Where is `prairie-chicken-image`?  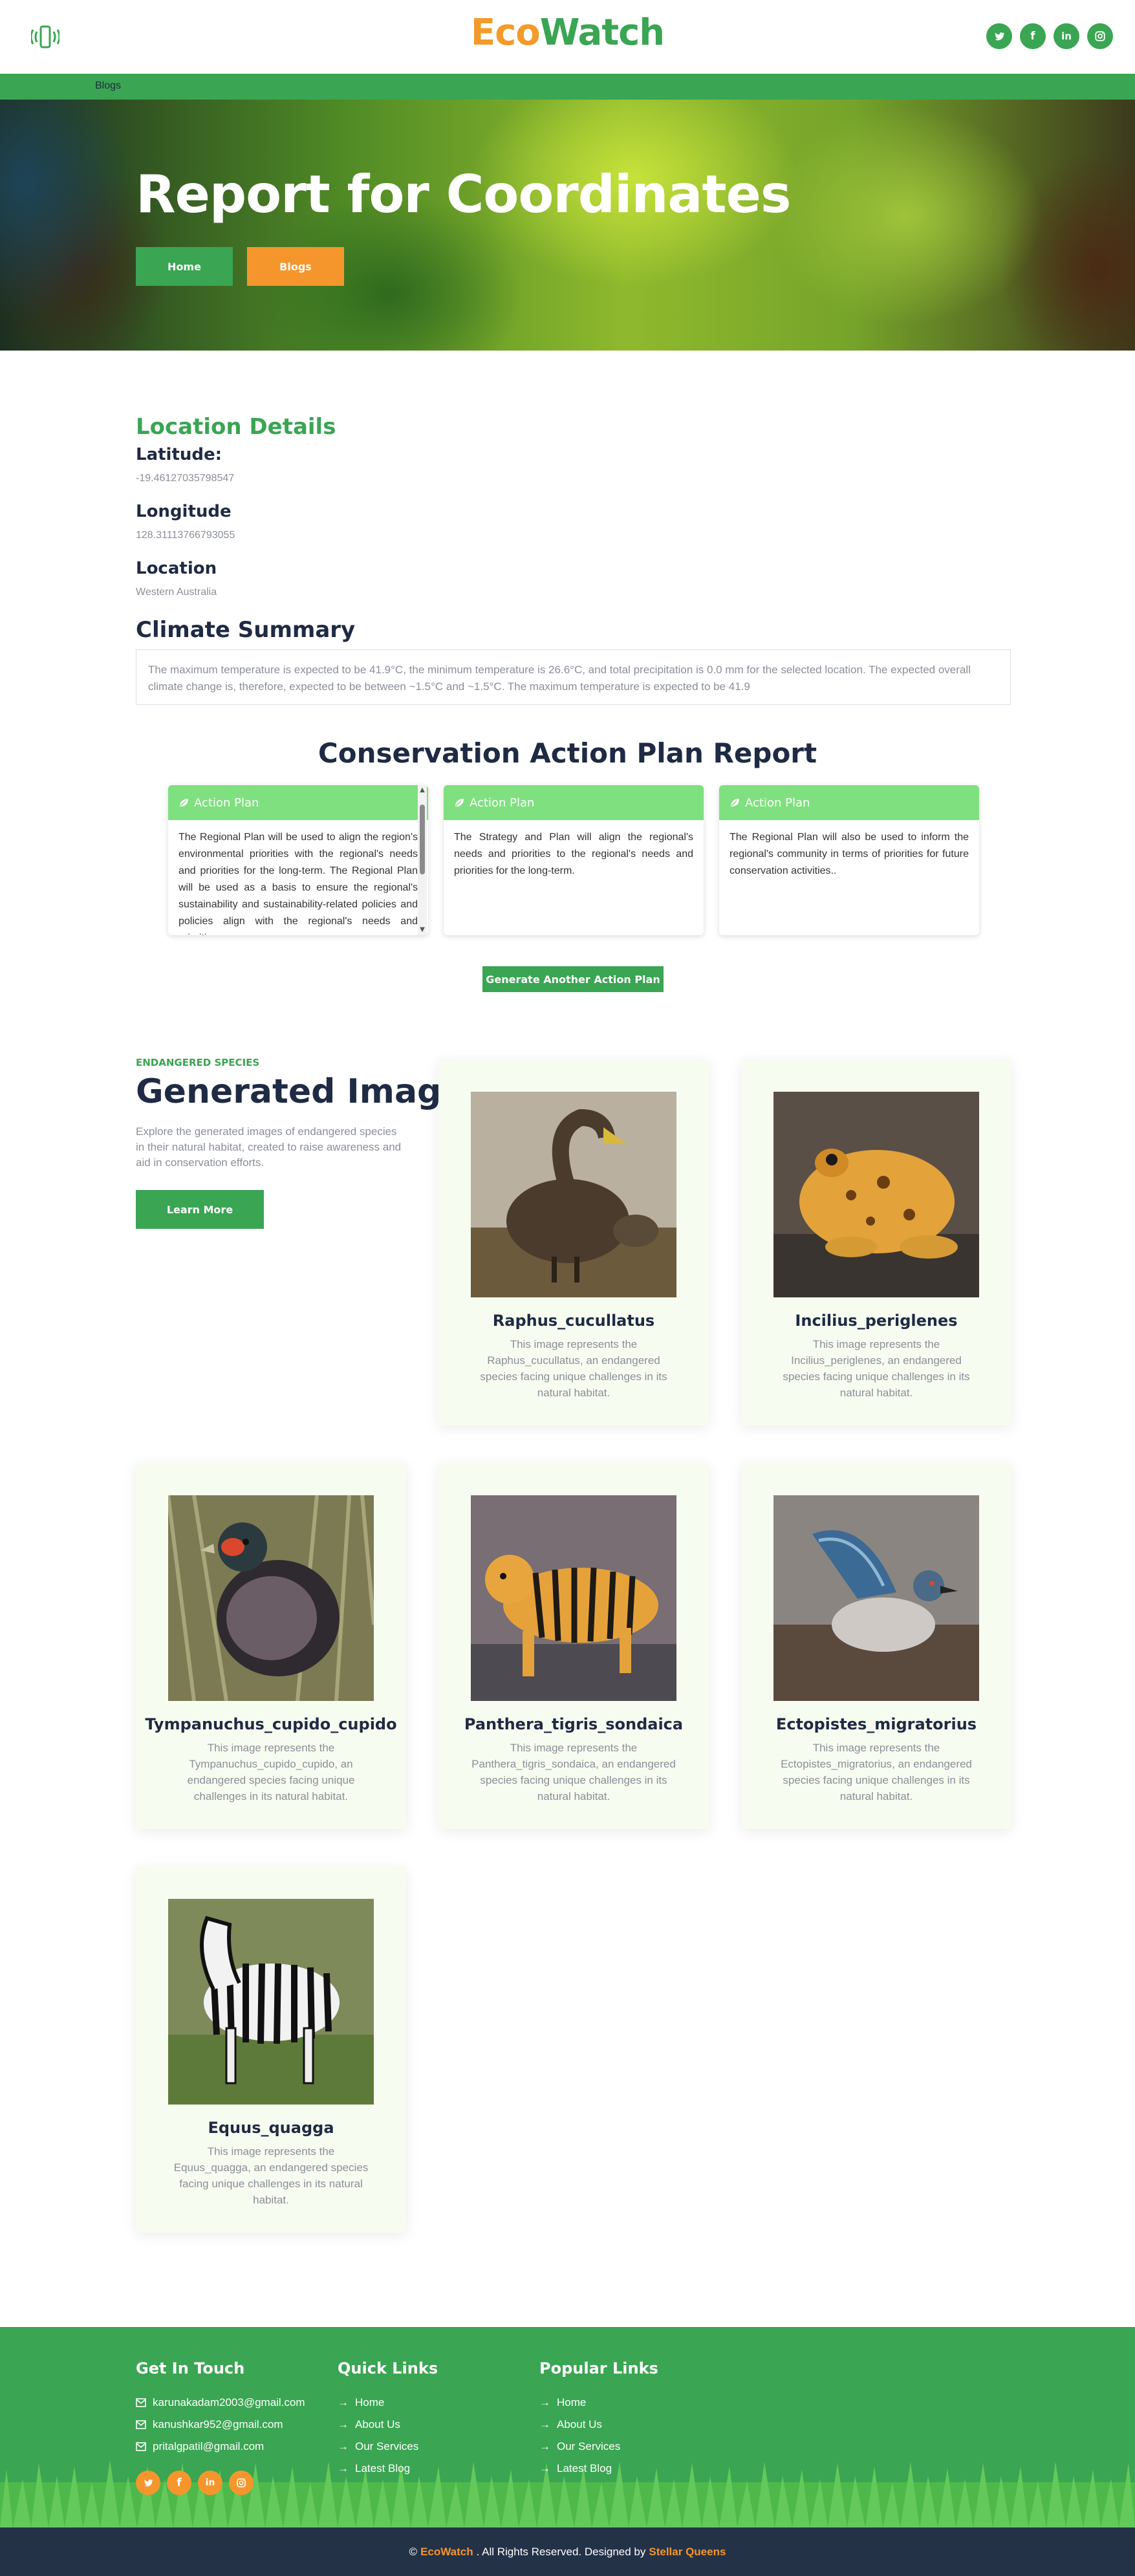
prairie-chicken-image is located at coordinates (271, 1598).